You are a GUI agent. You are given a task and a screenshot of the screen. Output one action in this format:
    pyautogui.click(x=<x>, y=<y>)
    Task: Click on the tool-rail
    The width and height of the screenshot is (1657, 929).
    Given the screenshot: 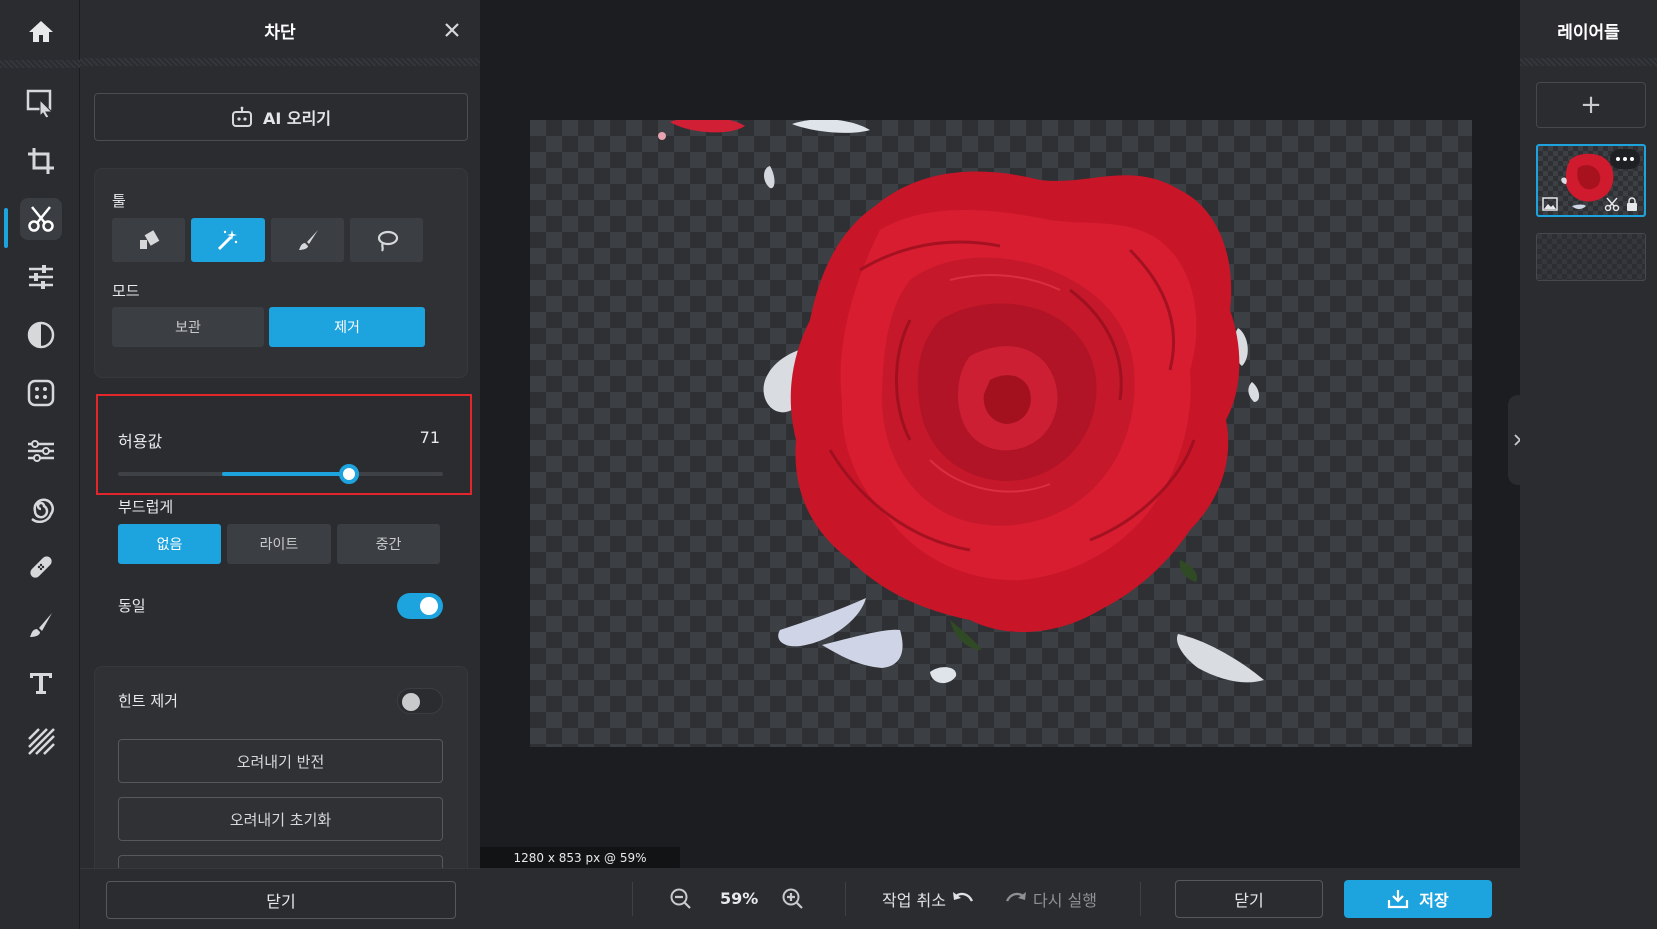 What is the action you would take?
    pyautogui.click(x=40, y=464)
    